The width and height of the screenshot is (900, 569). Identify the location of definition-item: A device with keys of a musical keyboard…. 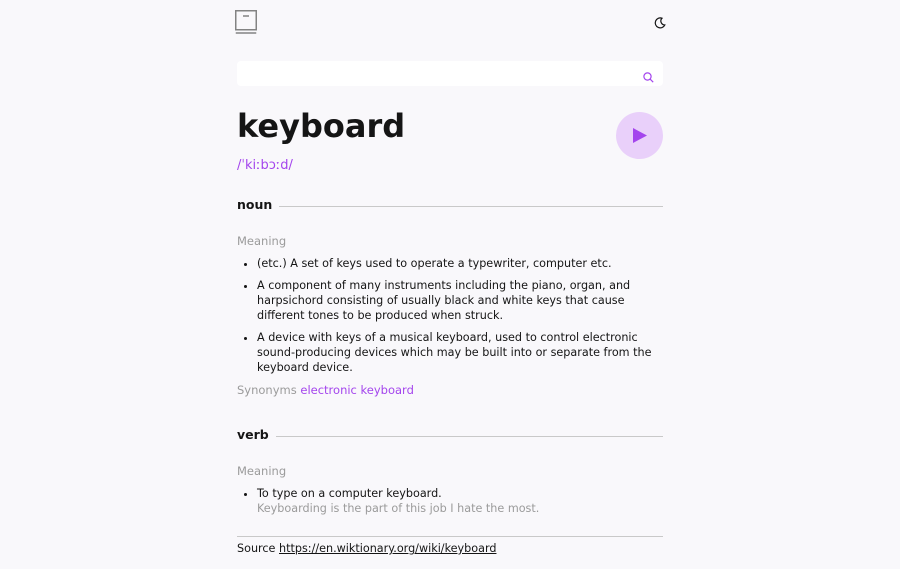
(460, 352).